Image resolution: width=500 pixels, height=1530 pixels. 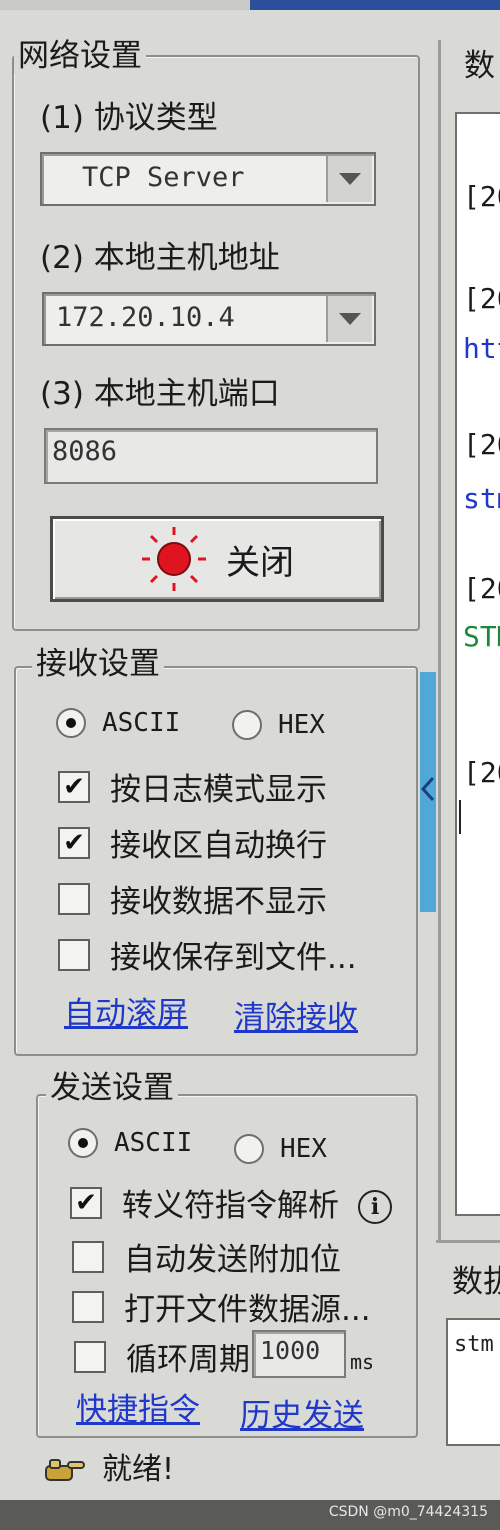 I want to click on auto-append-checkbox: 自动发送附加位, so click(x=206, y=1256).